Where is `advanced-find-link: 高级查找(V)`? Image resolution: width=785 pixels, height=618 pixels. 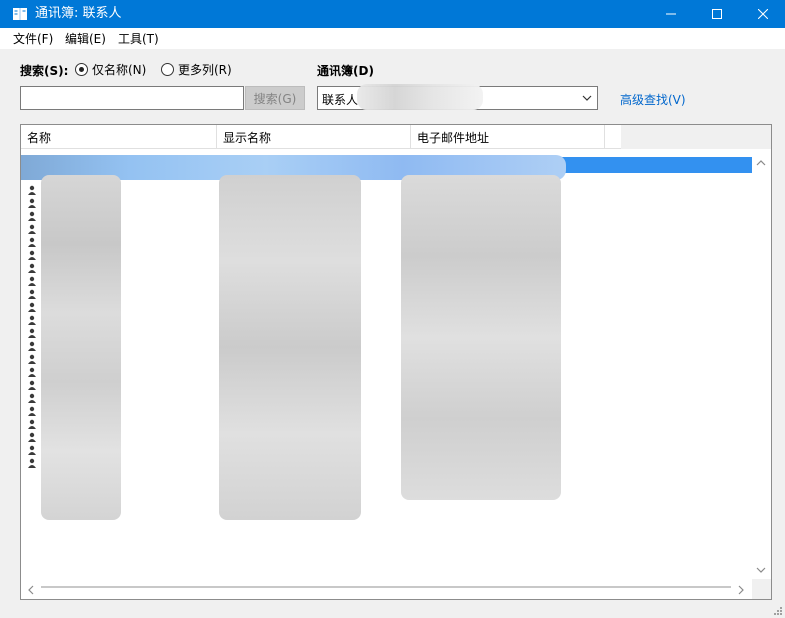 advanced-find-link: 高级查找(V) is located at coordinates (653, 99).